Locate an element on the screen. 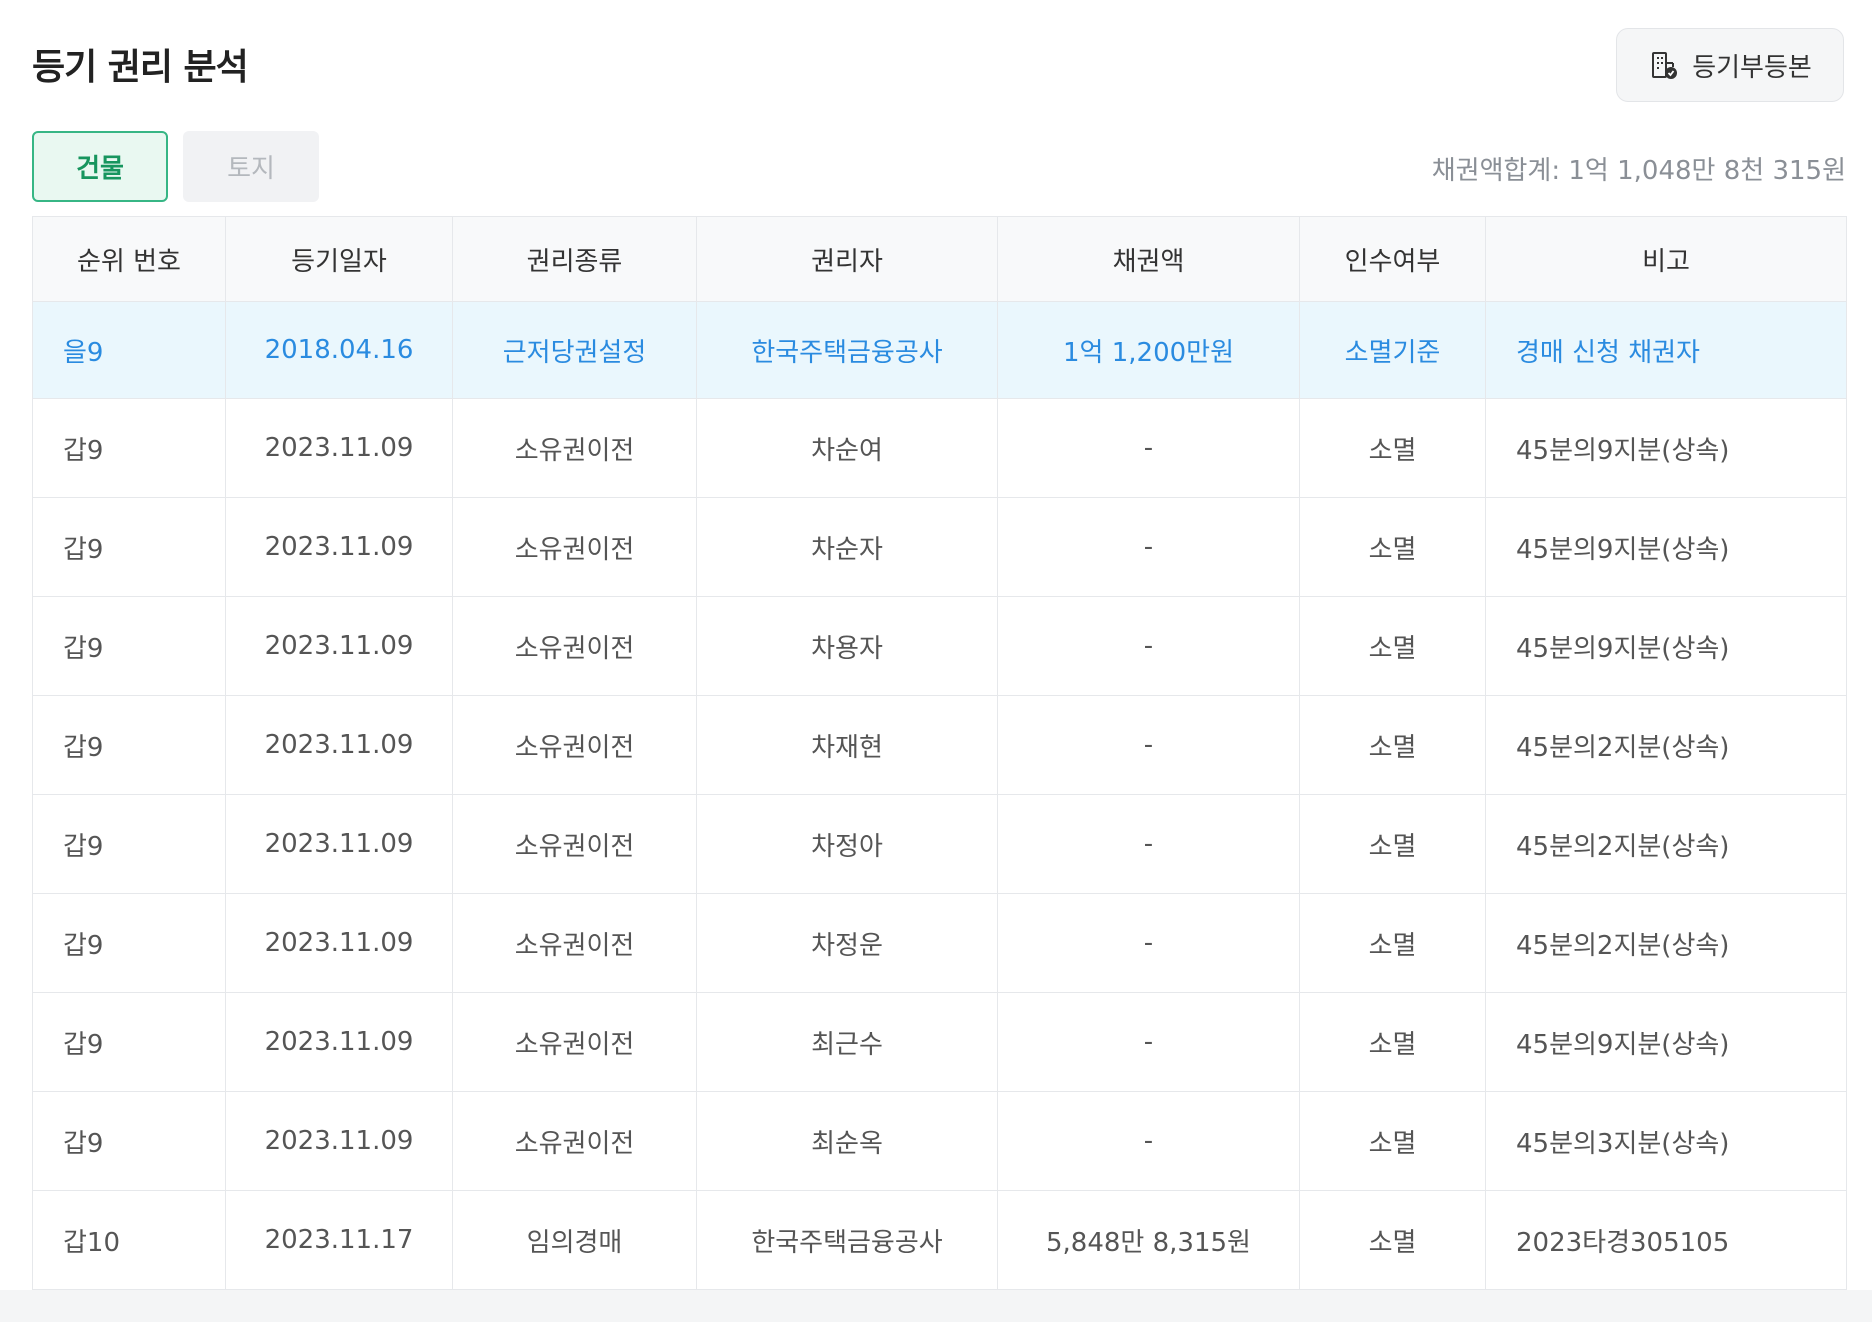 This screenshot has height=1322, width=1872. column-header-holder: 권리자 is located at coordinates (847, 259).